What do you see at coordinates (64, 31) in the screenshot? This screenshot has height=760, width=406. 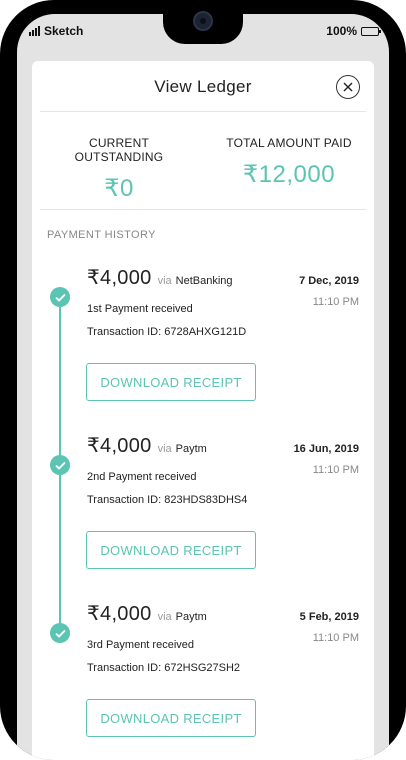 I see `carrier-name: Sketch` at bounding box center [64, 31].